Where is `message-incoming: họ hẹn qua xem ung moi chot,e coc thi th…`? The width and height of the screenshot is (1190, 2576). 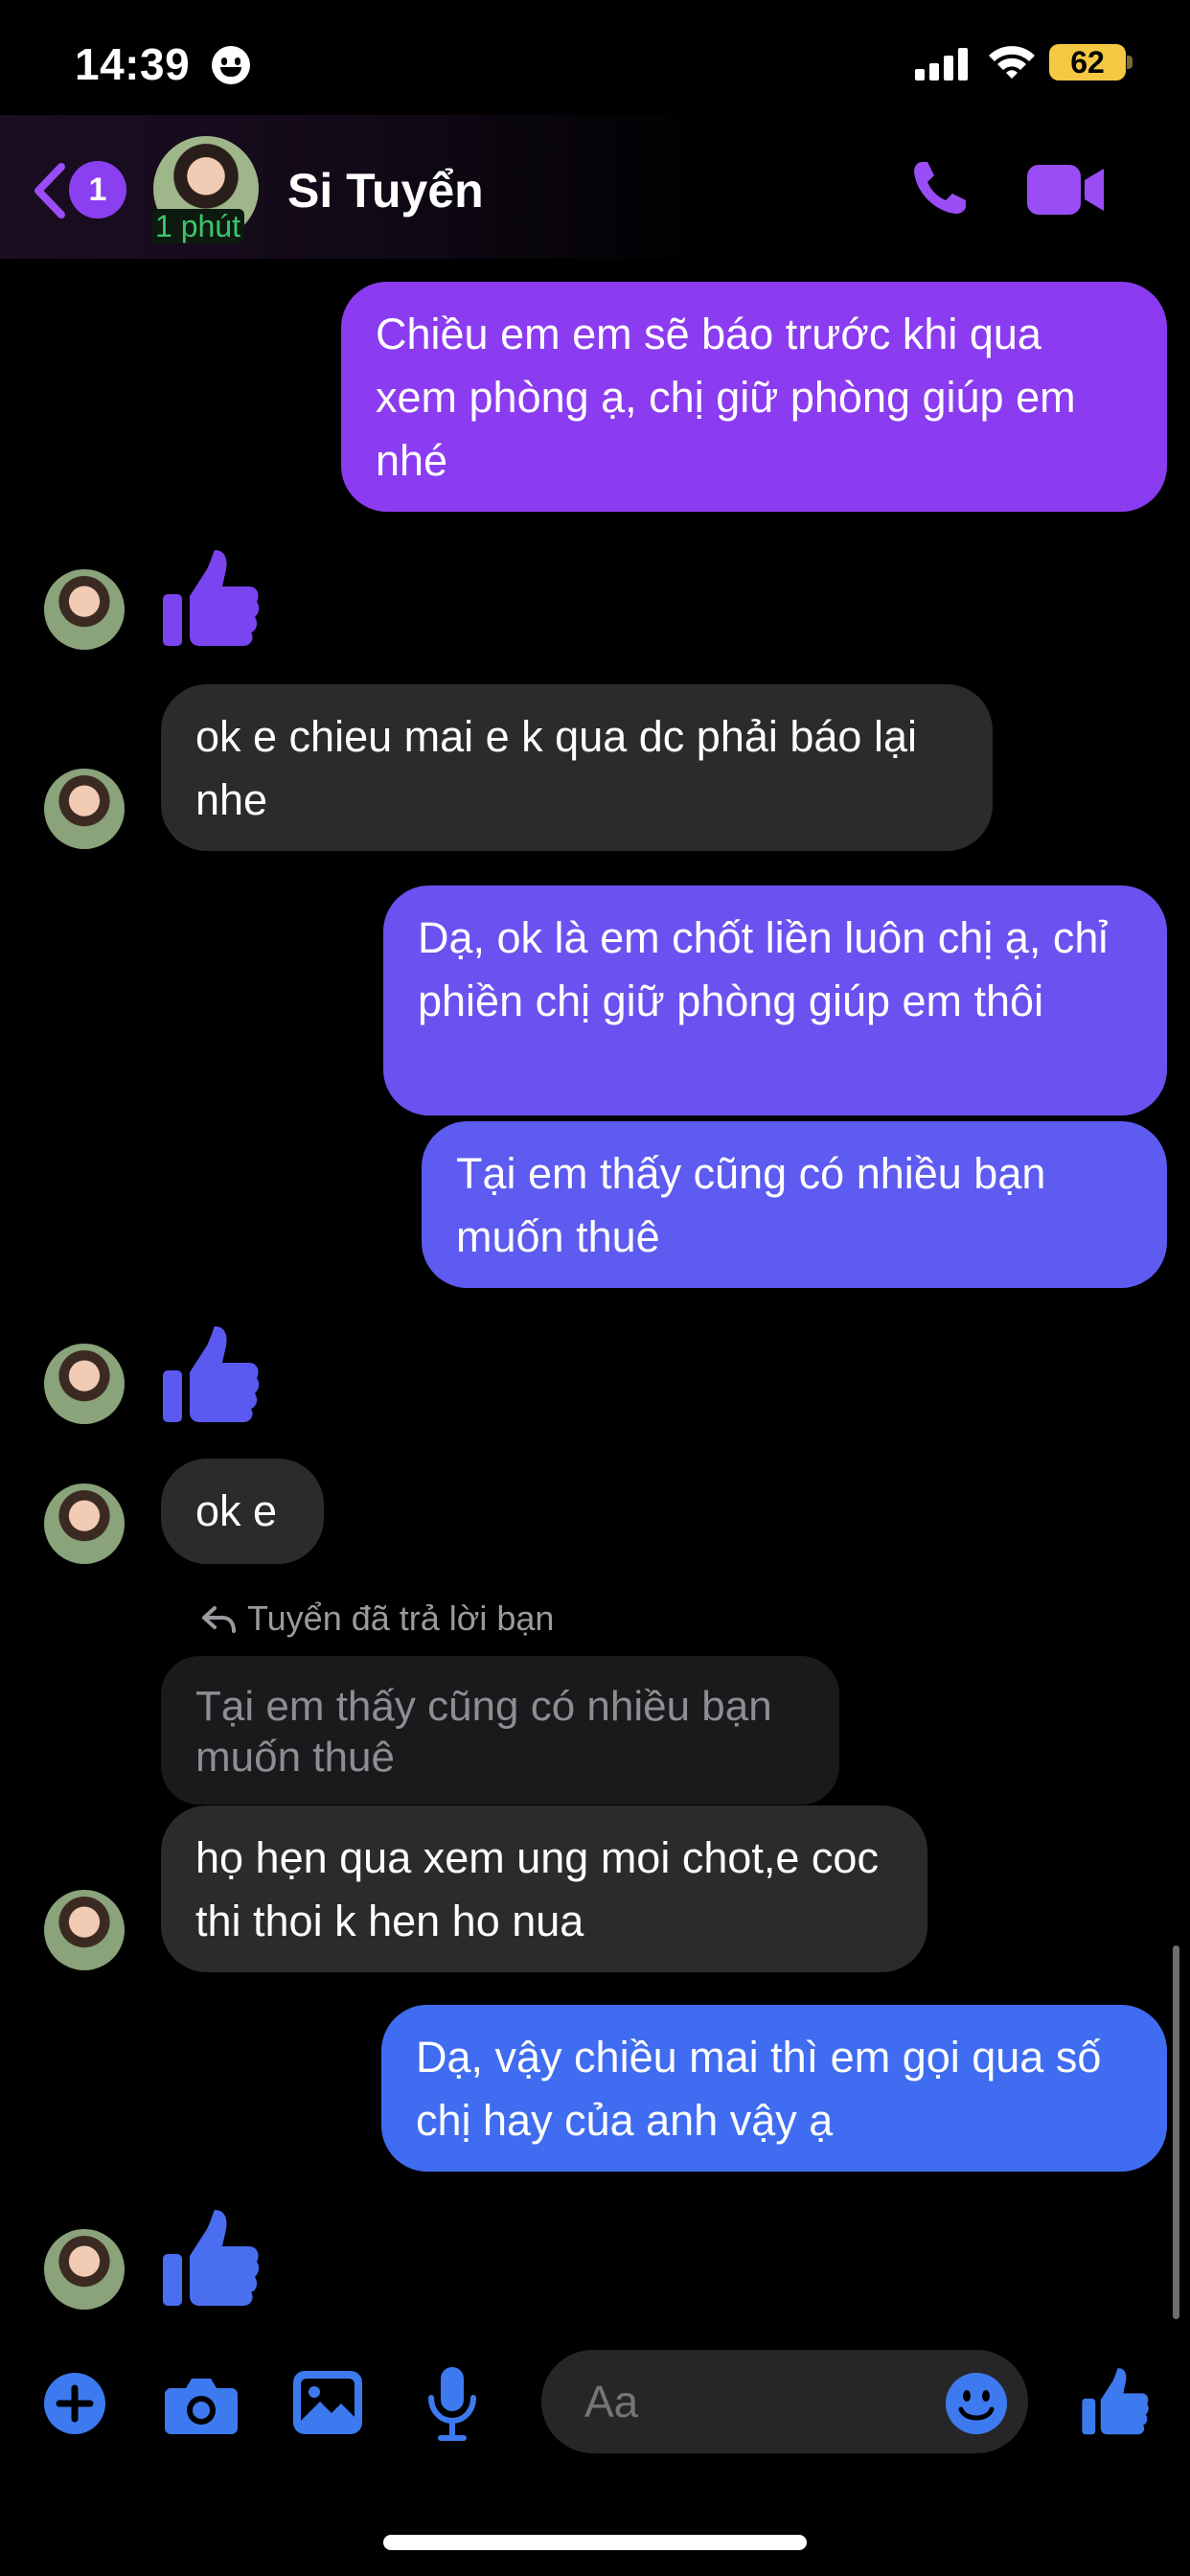 message-incoming: họ hẹn qua xem ung moi chot,e coc thi th… is located at coordinates (544, 1889).